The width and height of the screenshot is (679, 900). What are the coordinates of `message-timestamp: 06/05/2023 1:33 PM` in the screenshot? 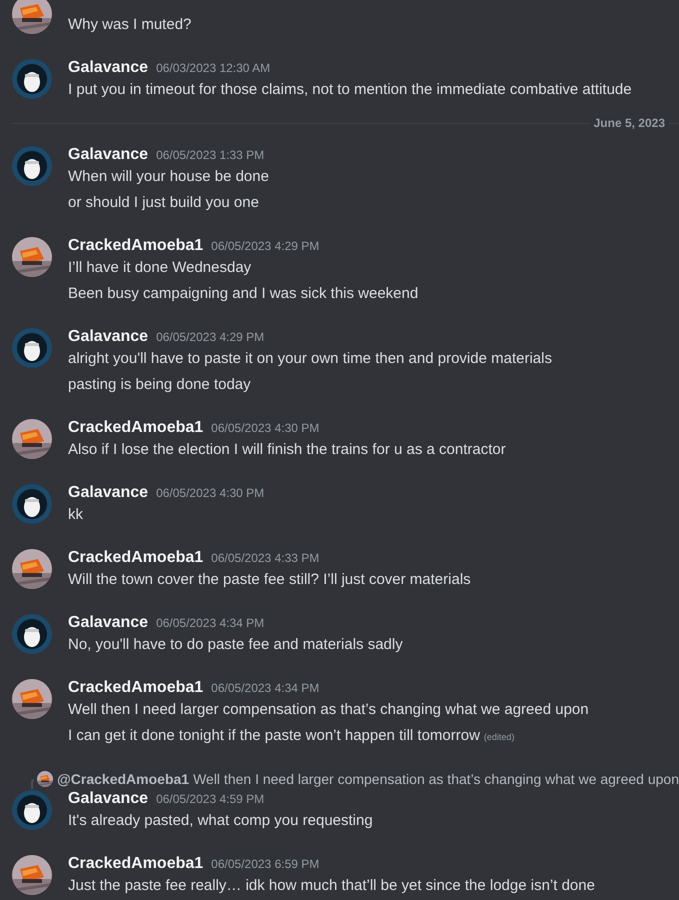 It's located at (210, 155).